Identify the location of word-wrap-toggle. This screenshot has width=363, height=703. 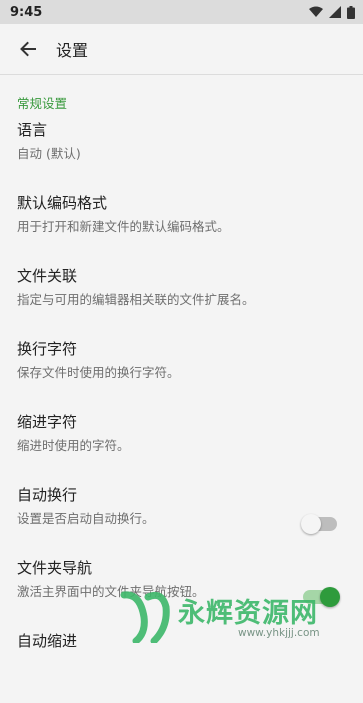
(319, 524).